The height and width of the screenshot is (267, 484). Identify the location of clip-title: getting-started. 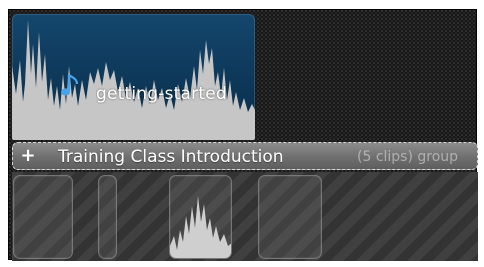
(161, 94).